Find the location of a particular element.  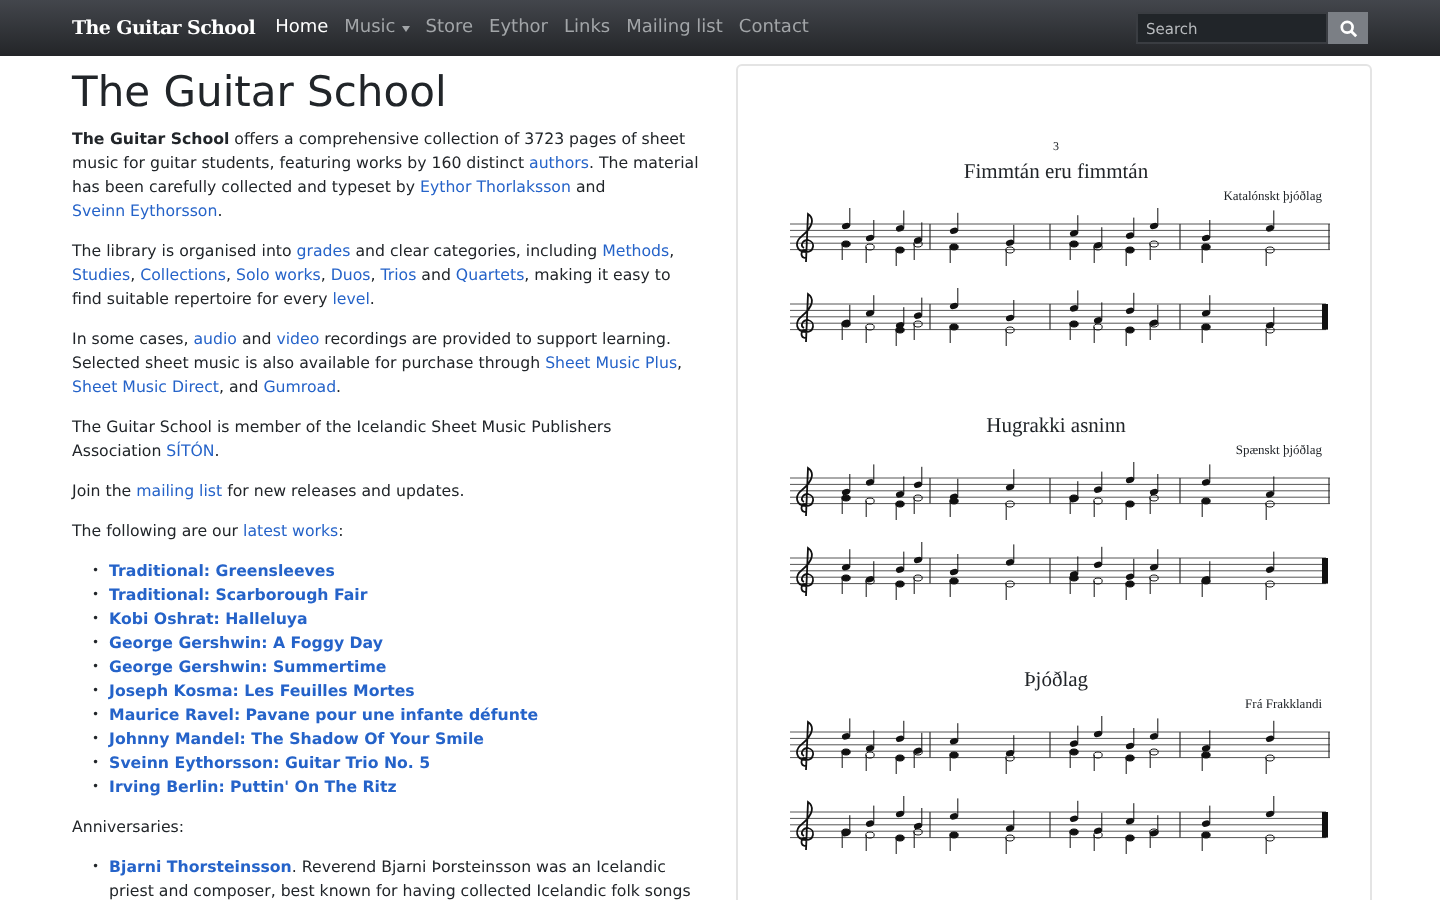

piece-title: Þjóðlag is located at coordinates (1056, 681).